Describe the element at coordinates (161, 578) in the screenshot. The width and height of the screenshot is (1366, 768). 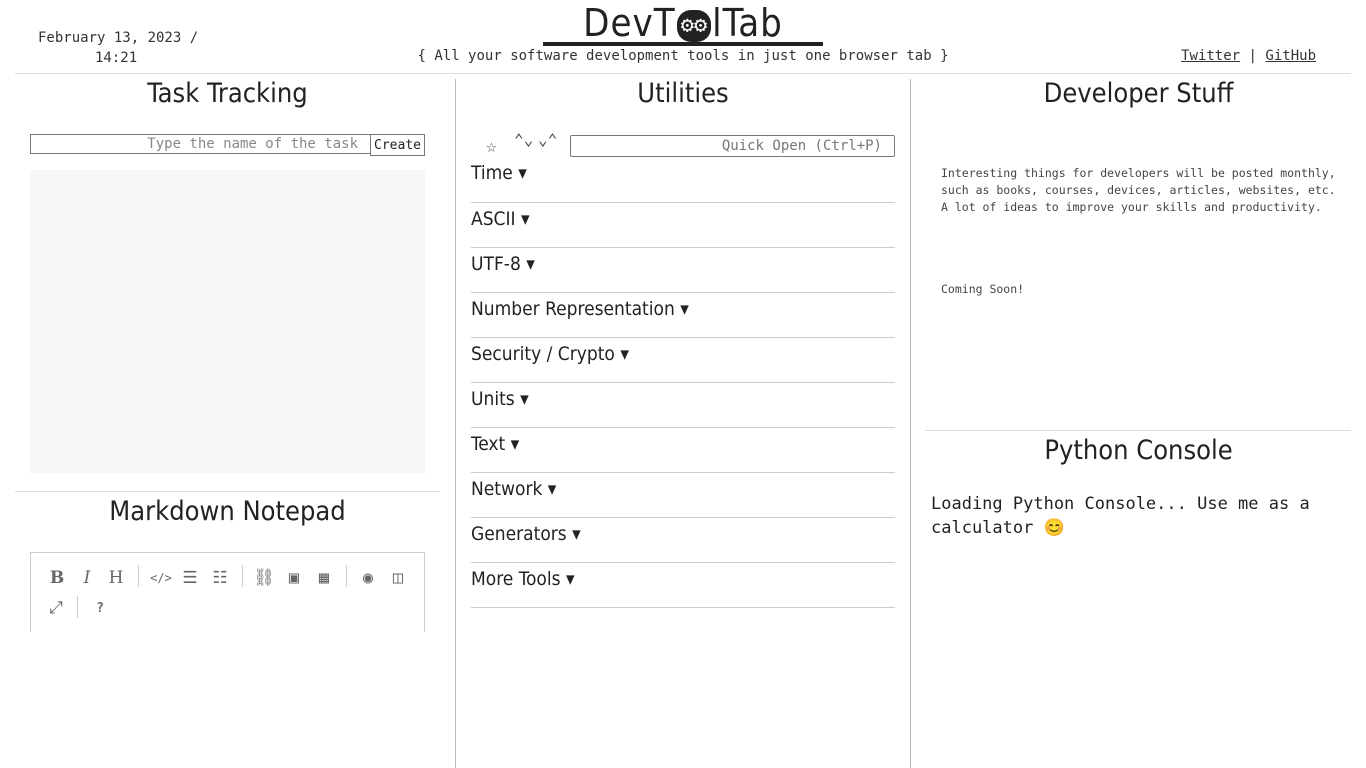
I see `code-icon: </>` at that location.